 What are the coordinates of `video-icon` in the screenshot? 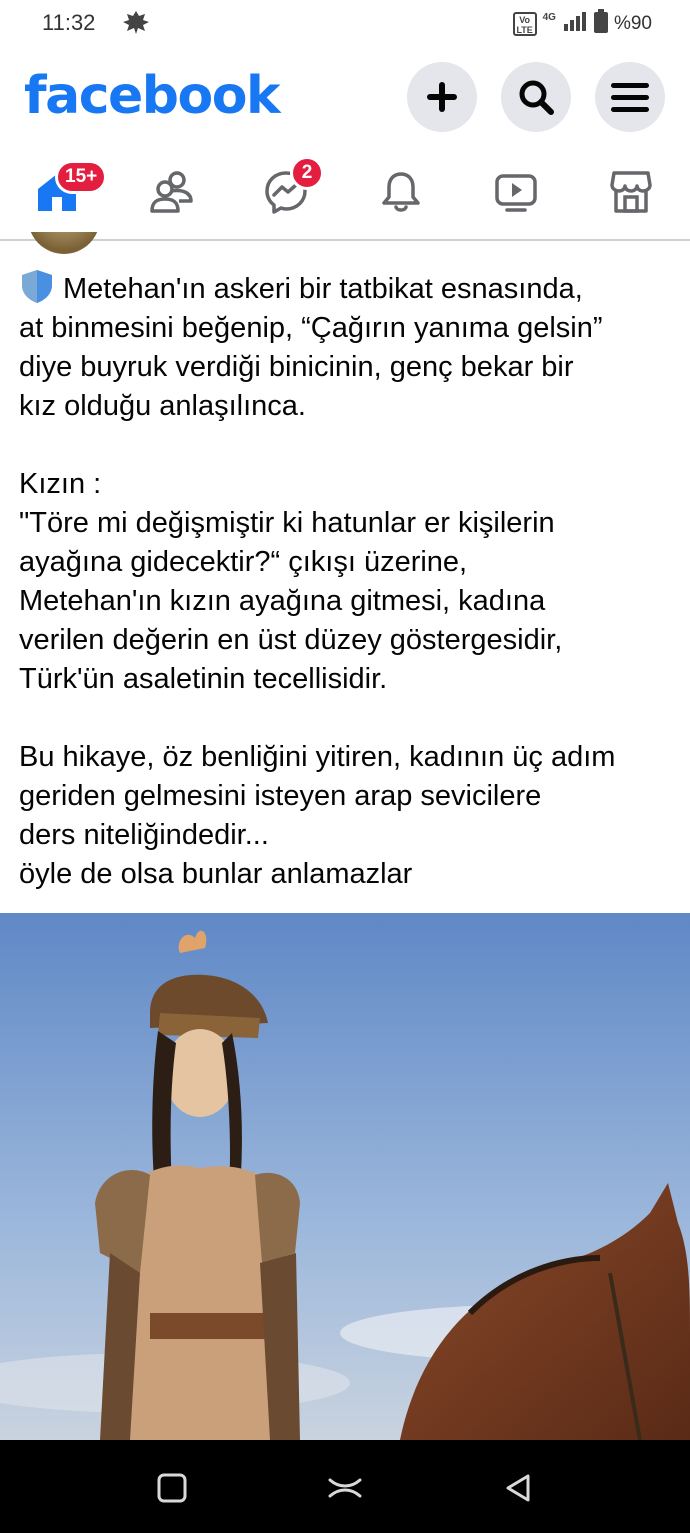 It's located at (516, 193).